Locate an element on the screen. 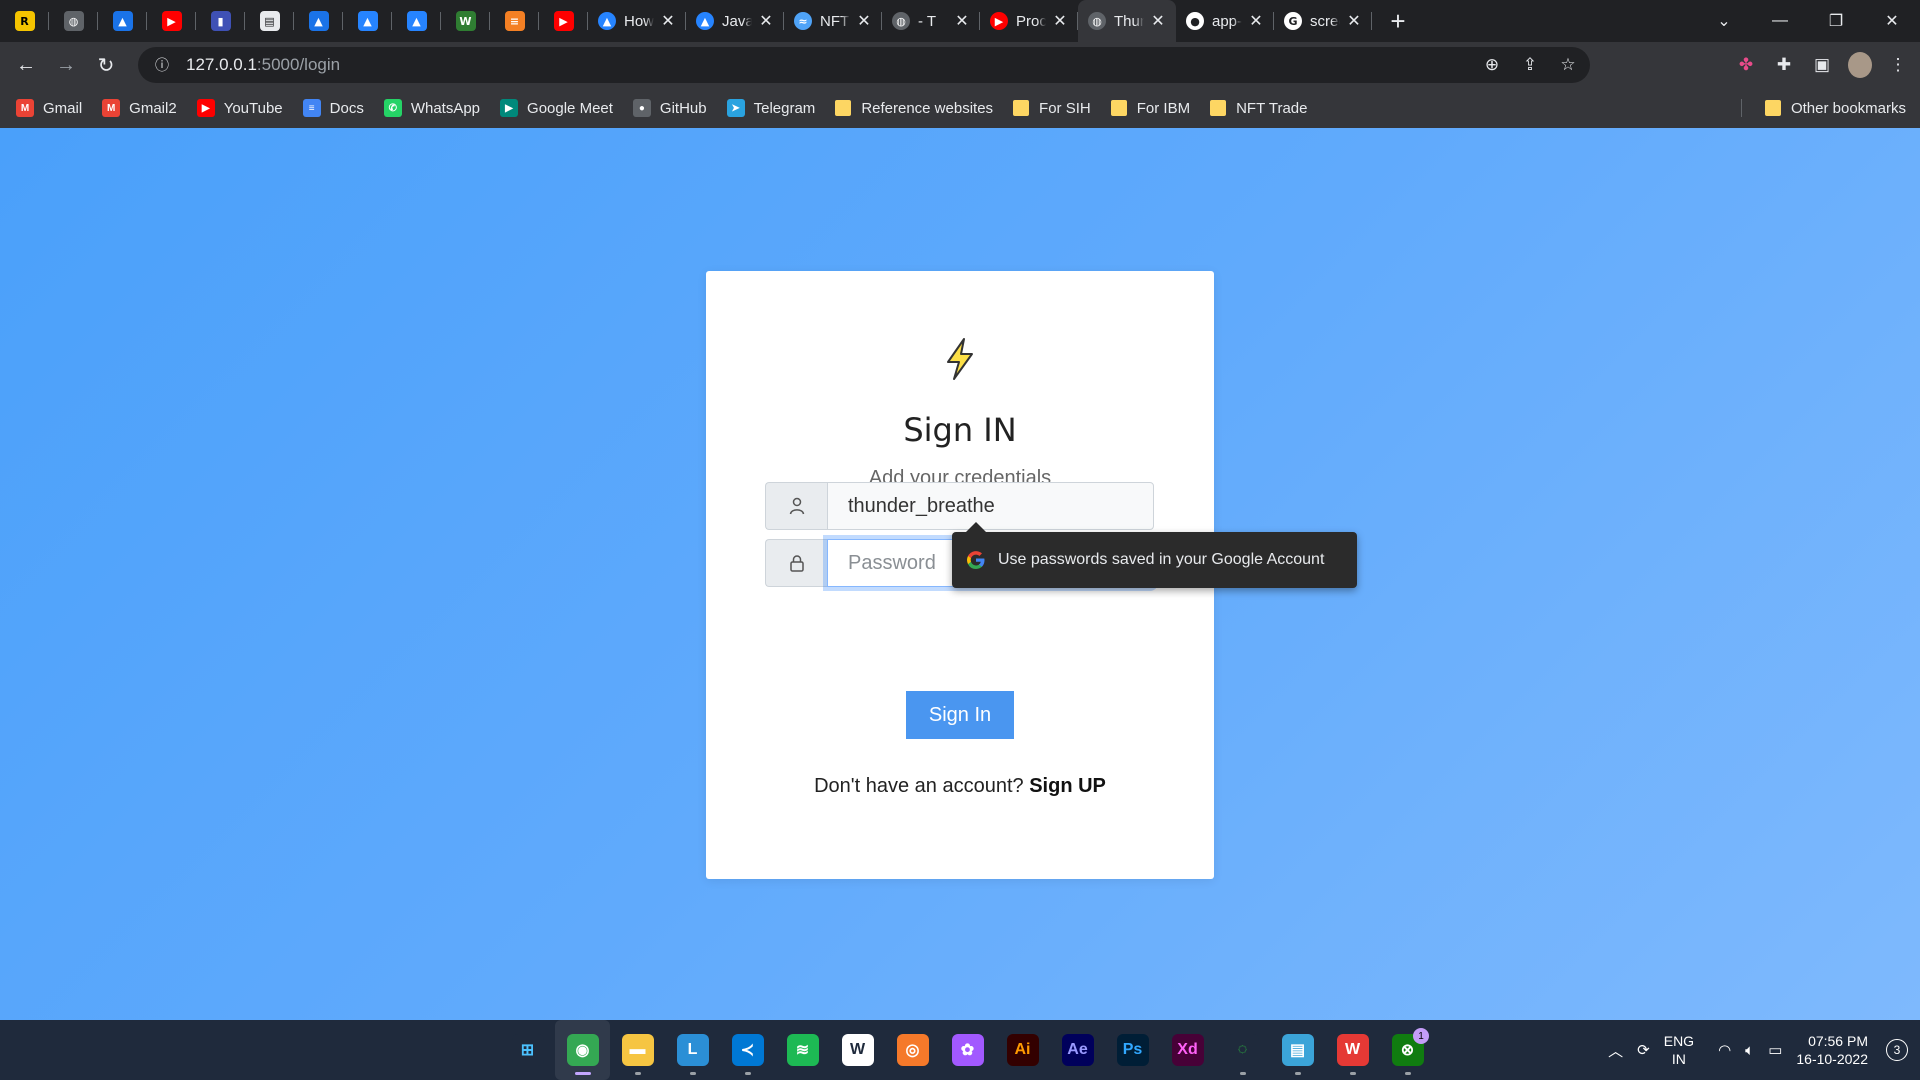 The height and width of the screenshot is (1080, 1920). chrome-icon: ◉ is located at coordinates (582, 1050).